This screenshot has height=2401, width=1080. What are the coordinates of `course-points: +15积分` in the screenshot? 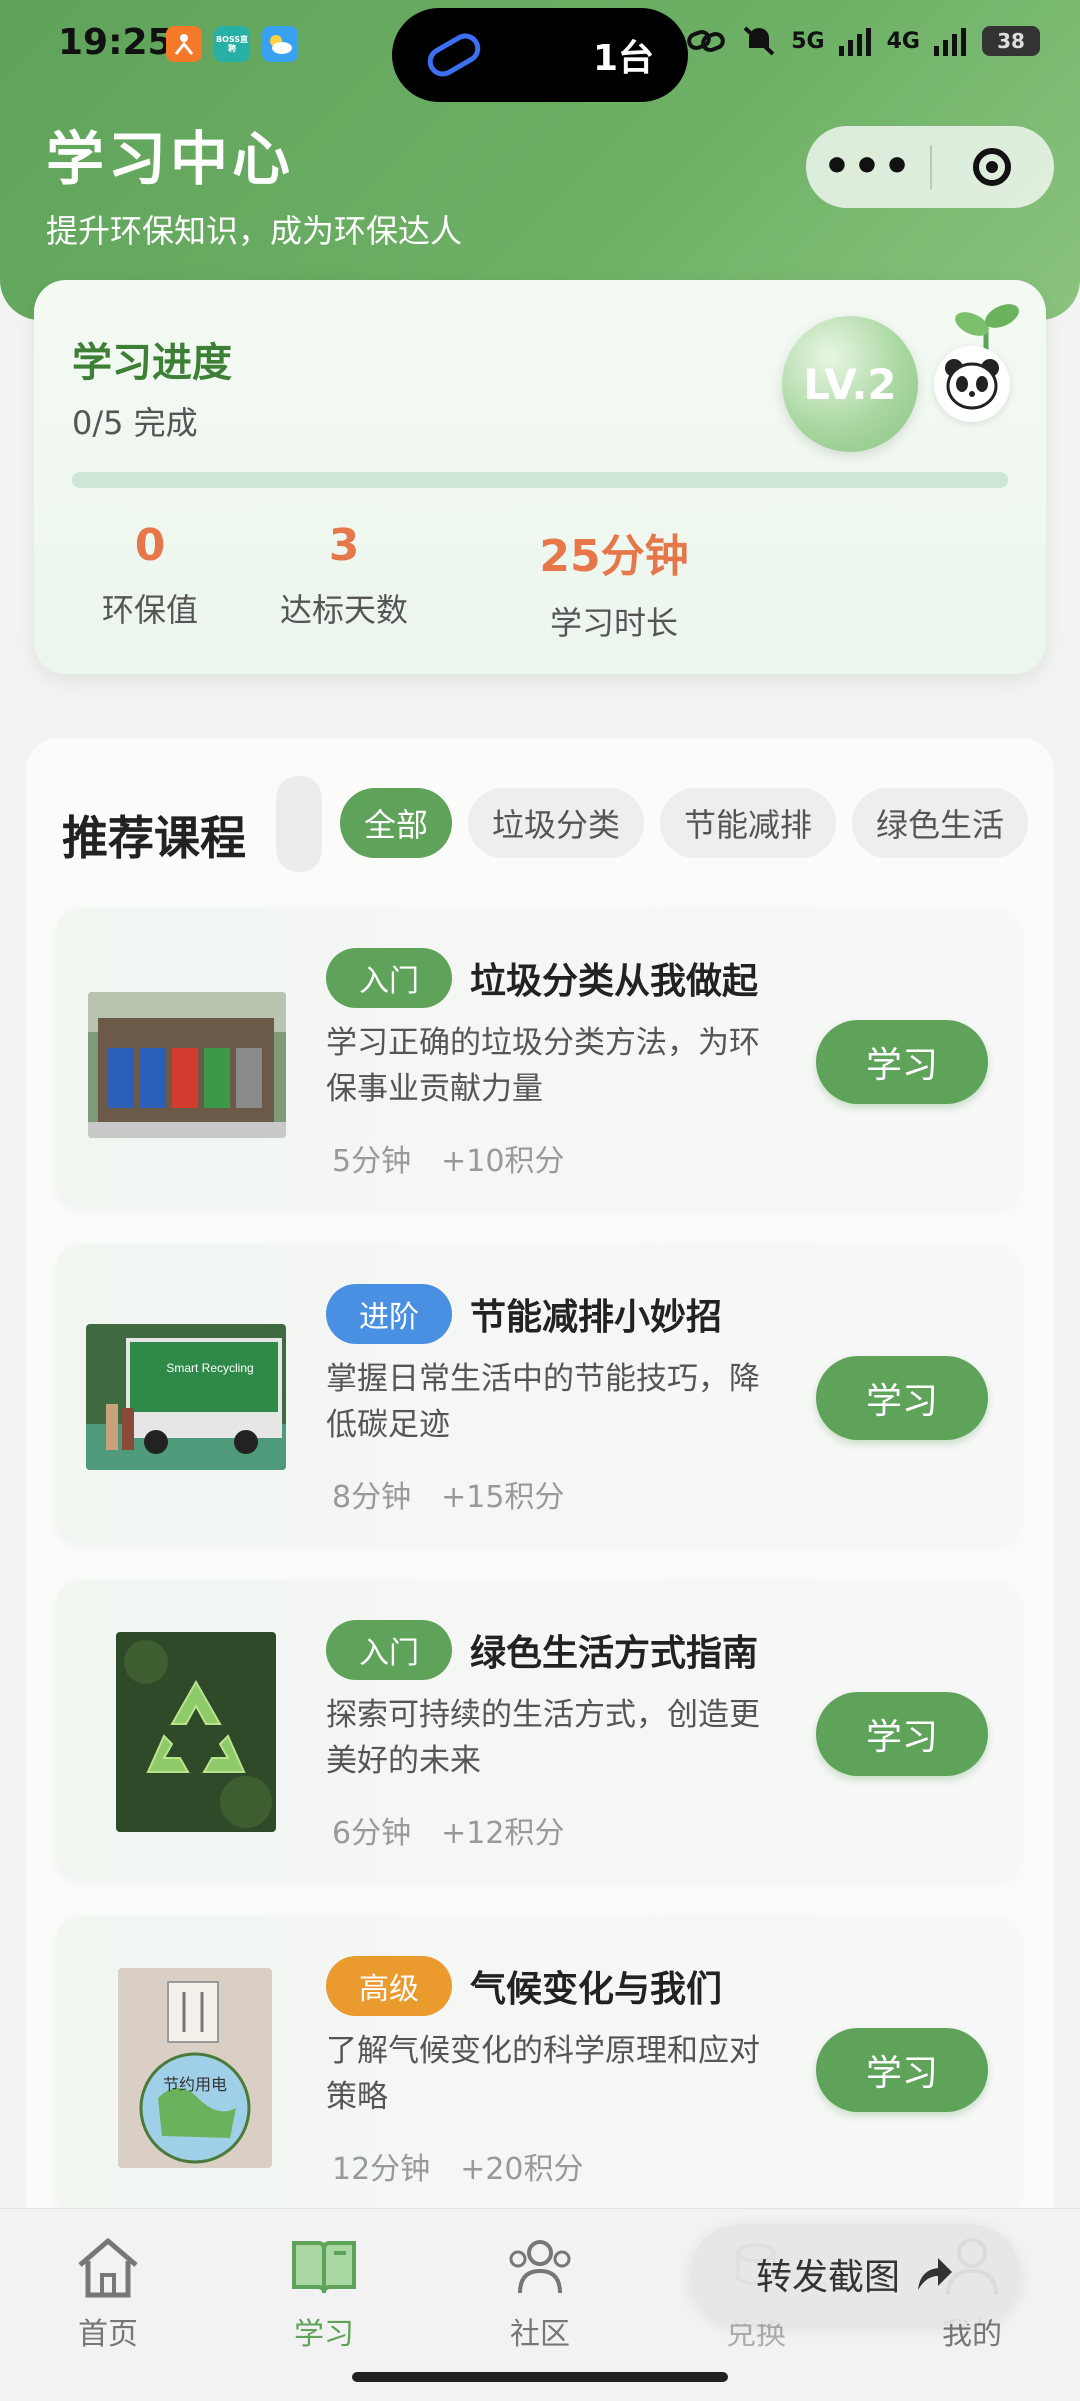 It's located at (503, 1497).